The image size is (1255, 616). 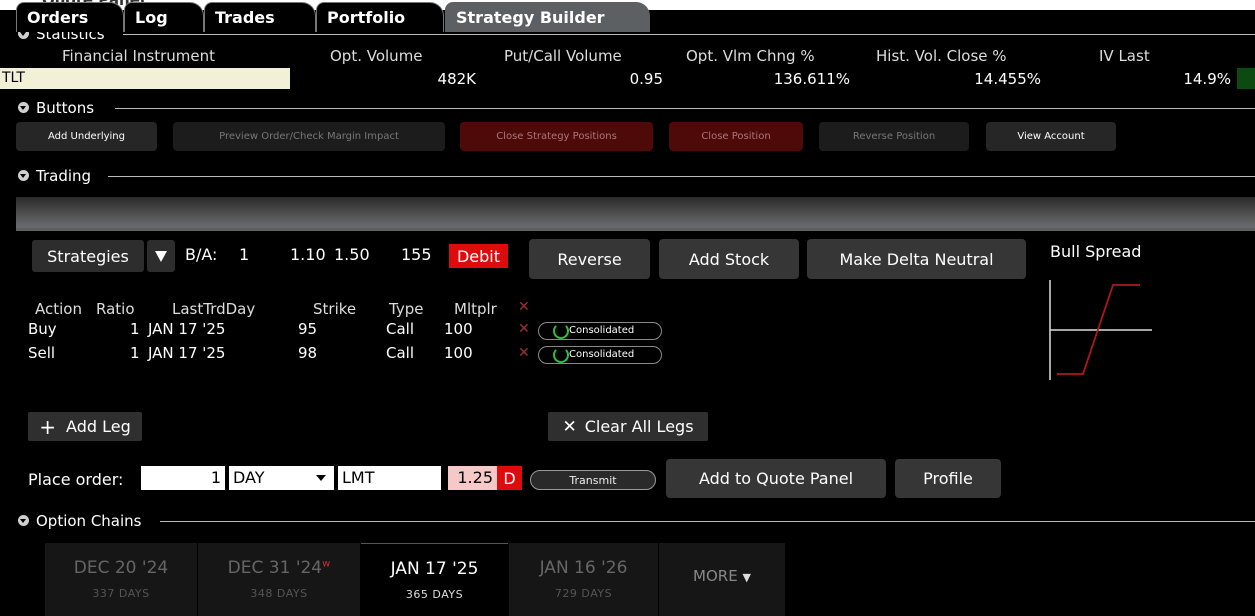 I want to click on add-stock-button: Add Stock, so click(x=729, y=259).